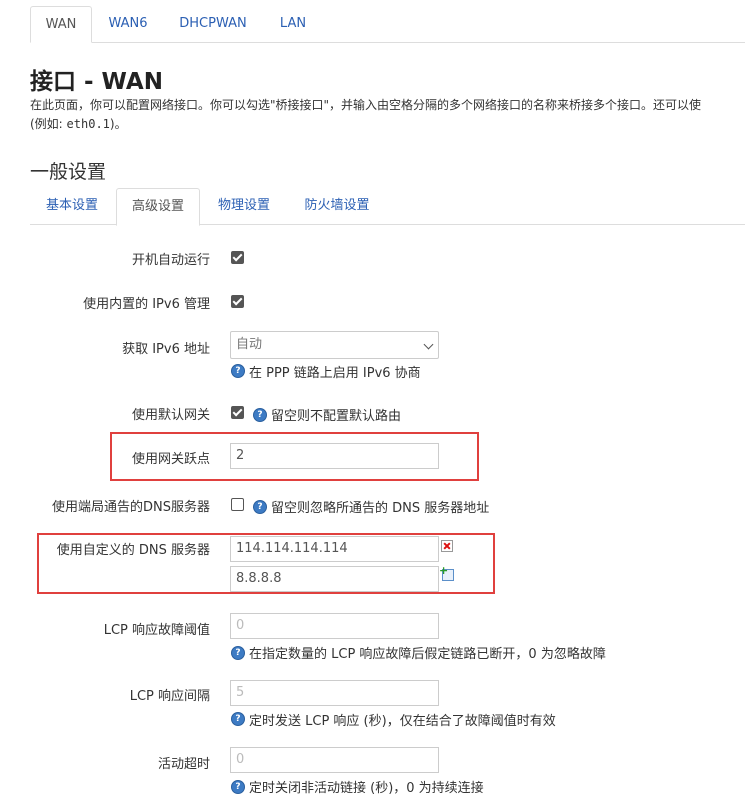 The image size is (745, 808). Describe the element at coordinates (334, 579) in the screenshot. I see `custom-dns-input-2: 8.8.8.8` at that location.